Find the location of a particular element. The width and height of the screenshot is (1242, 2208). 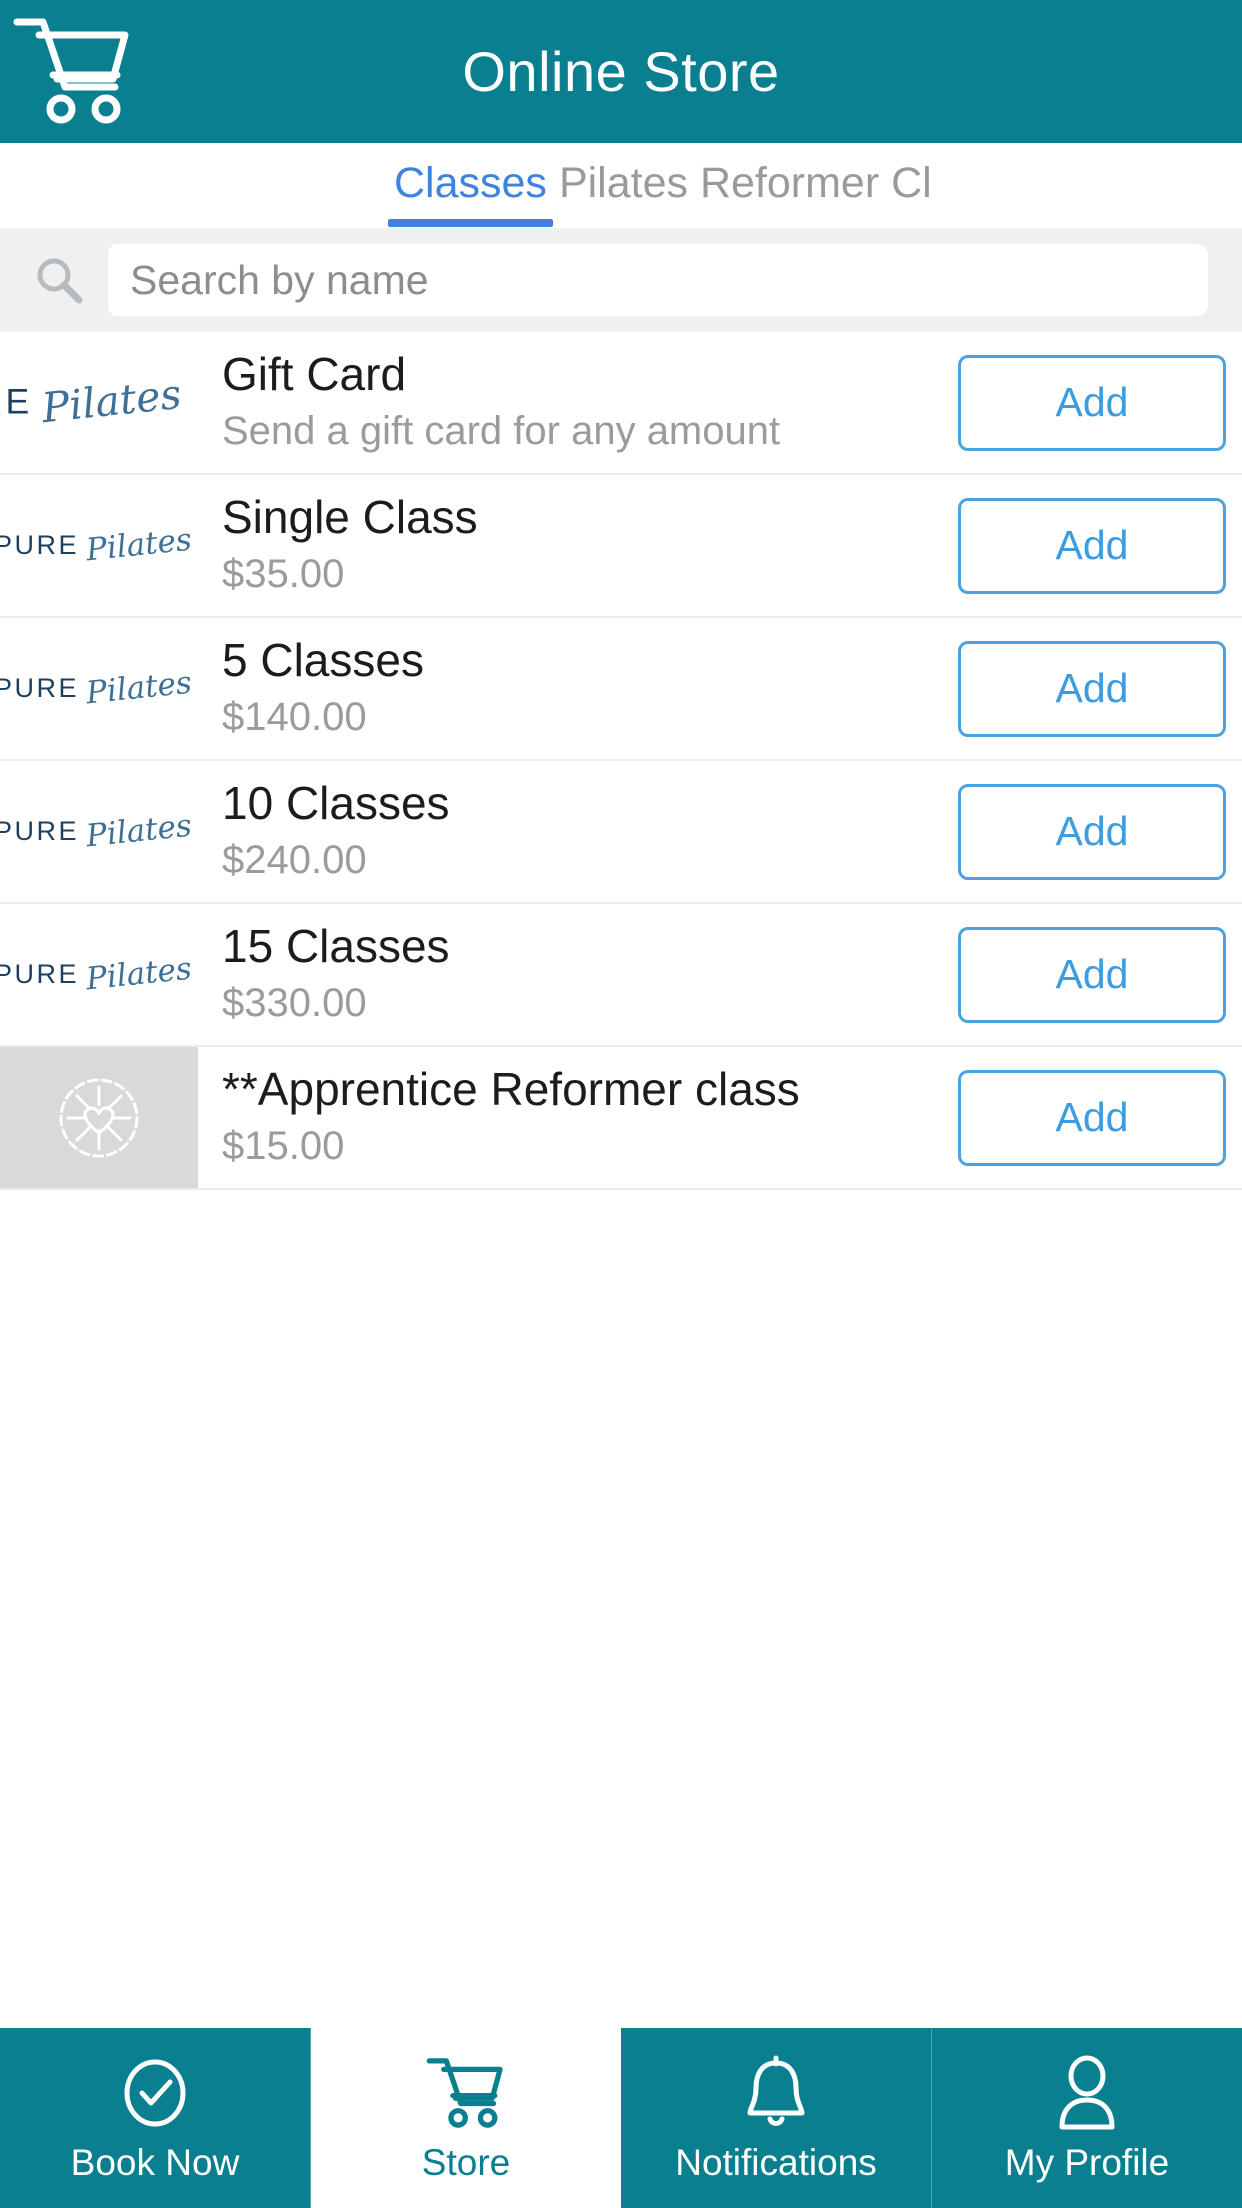

category-tab-bar: Classes Pilates Reformer Cl is located at coordinates (621, 185).